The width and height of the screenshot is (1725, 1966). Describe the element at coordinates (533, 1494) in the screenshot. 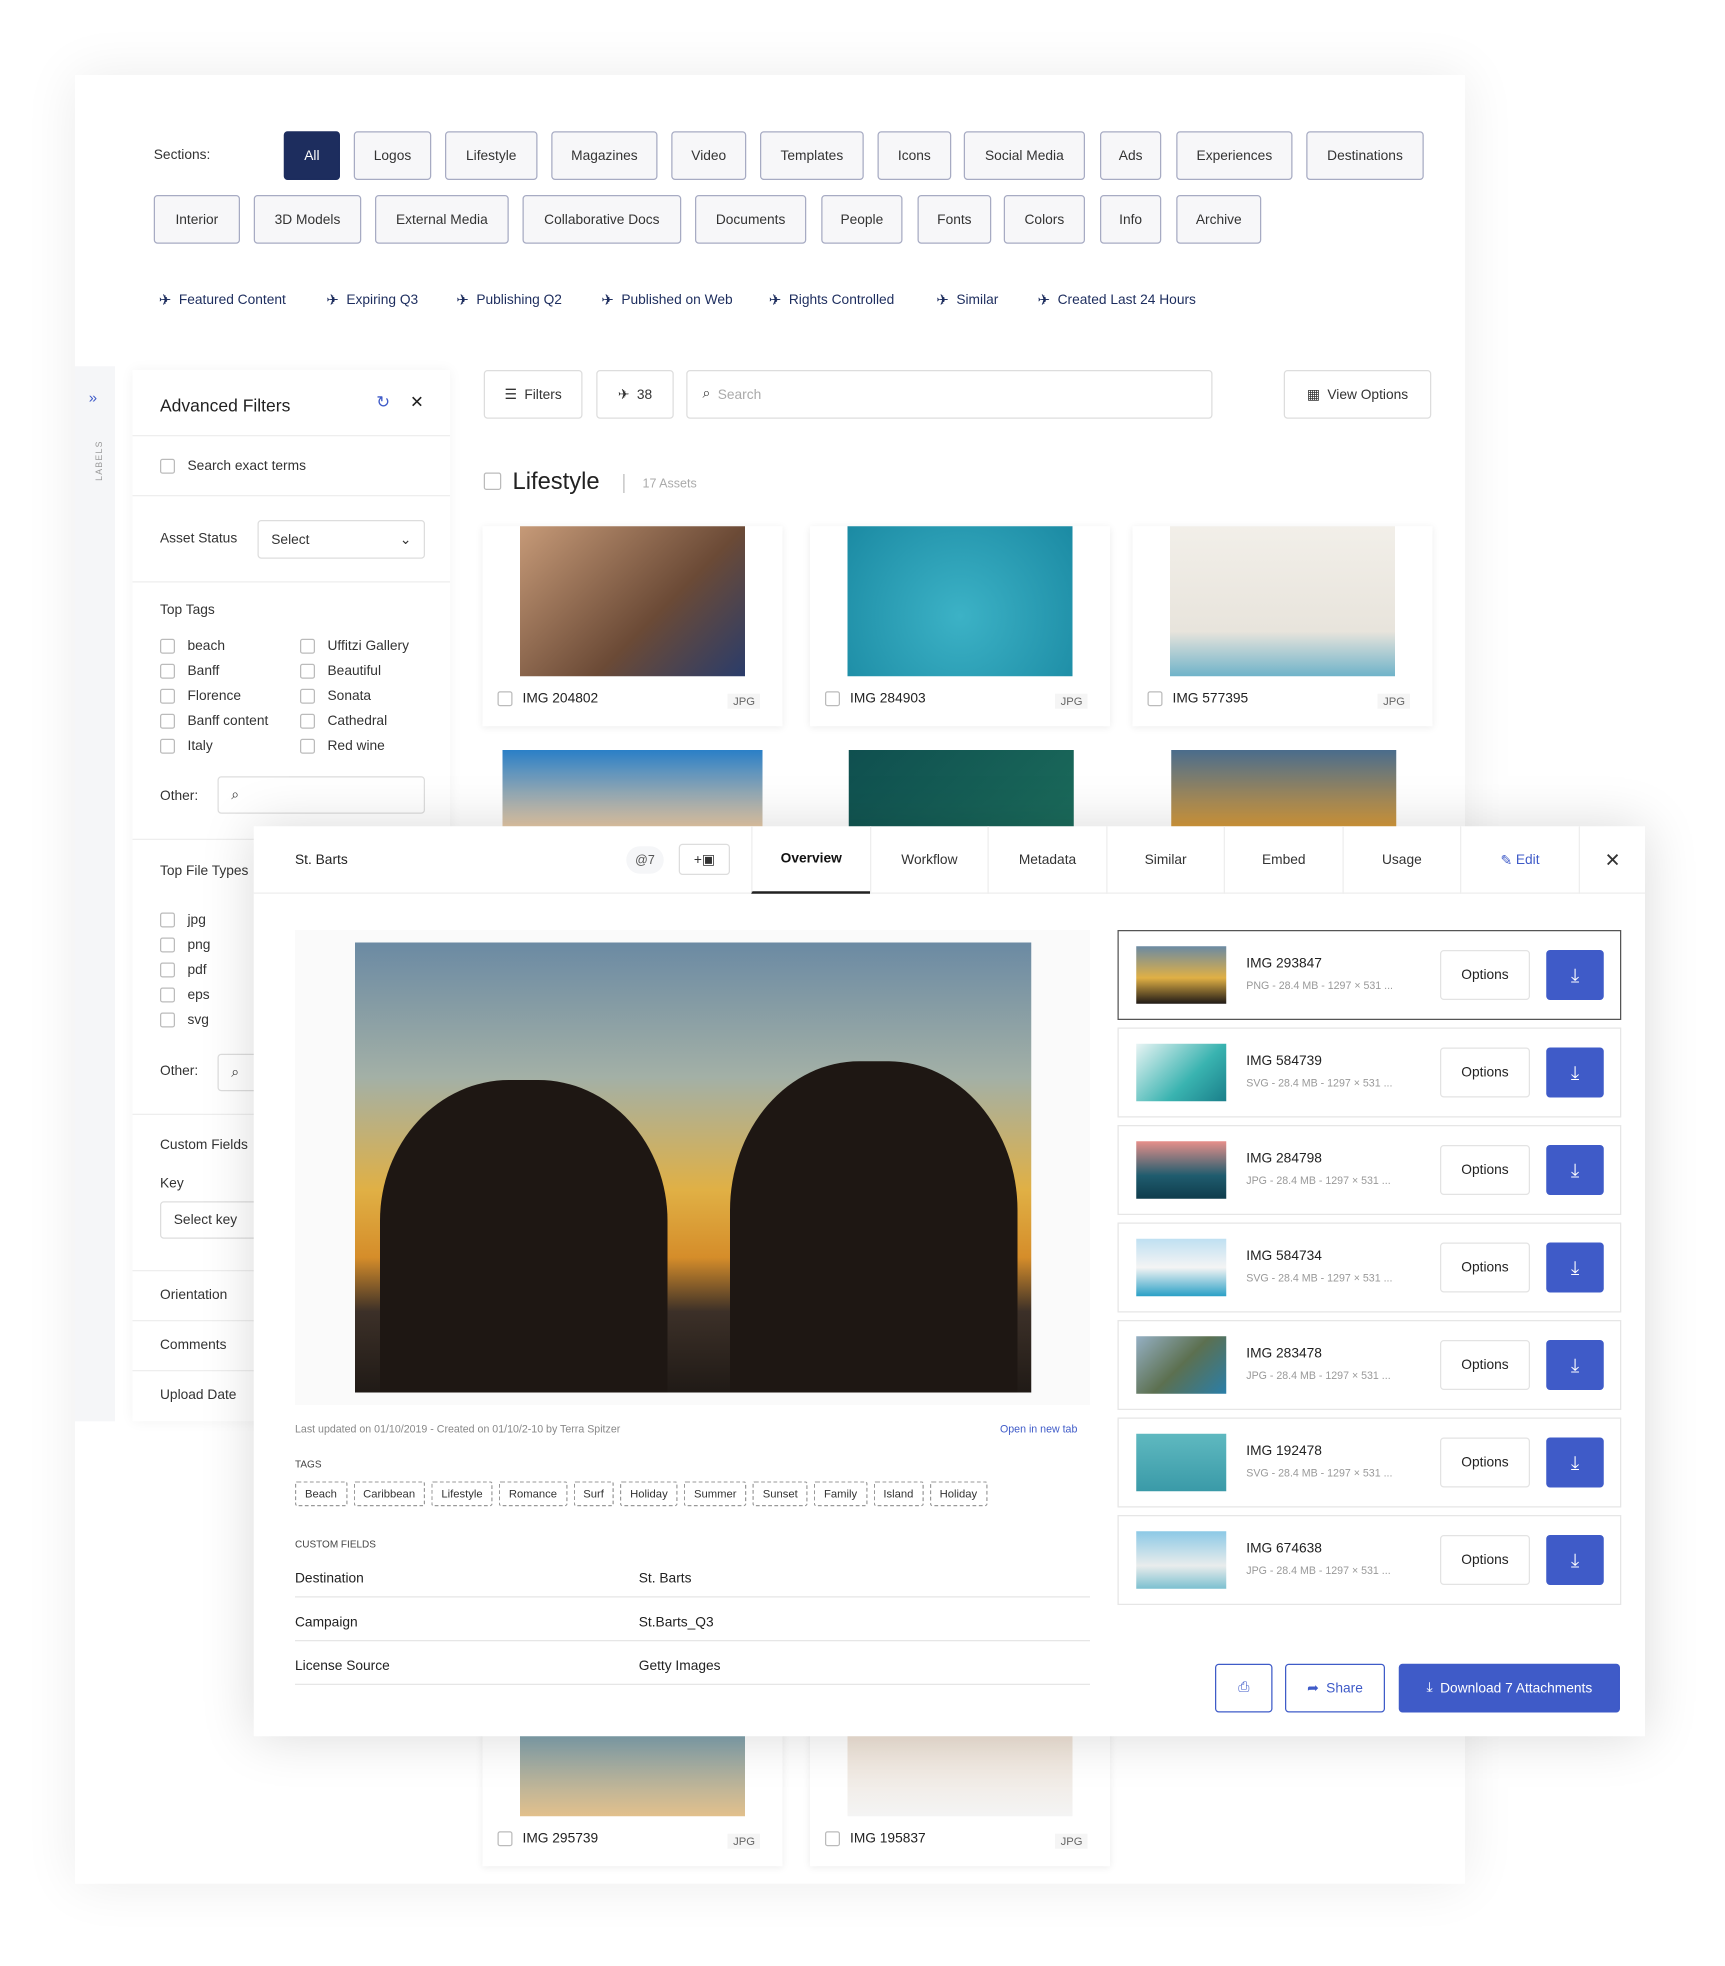

I see `tag-chip: Romance` at that location.